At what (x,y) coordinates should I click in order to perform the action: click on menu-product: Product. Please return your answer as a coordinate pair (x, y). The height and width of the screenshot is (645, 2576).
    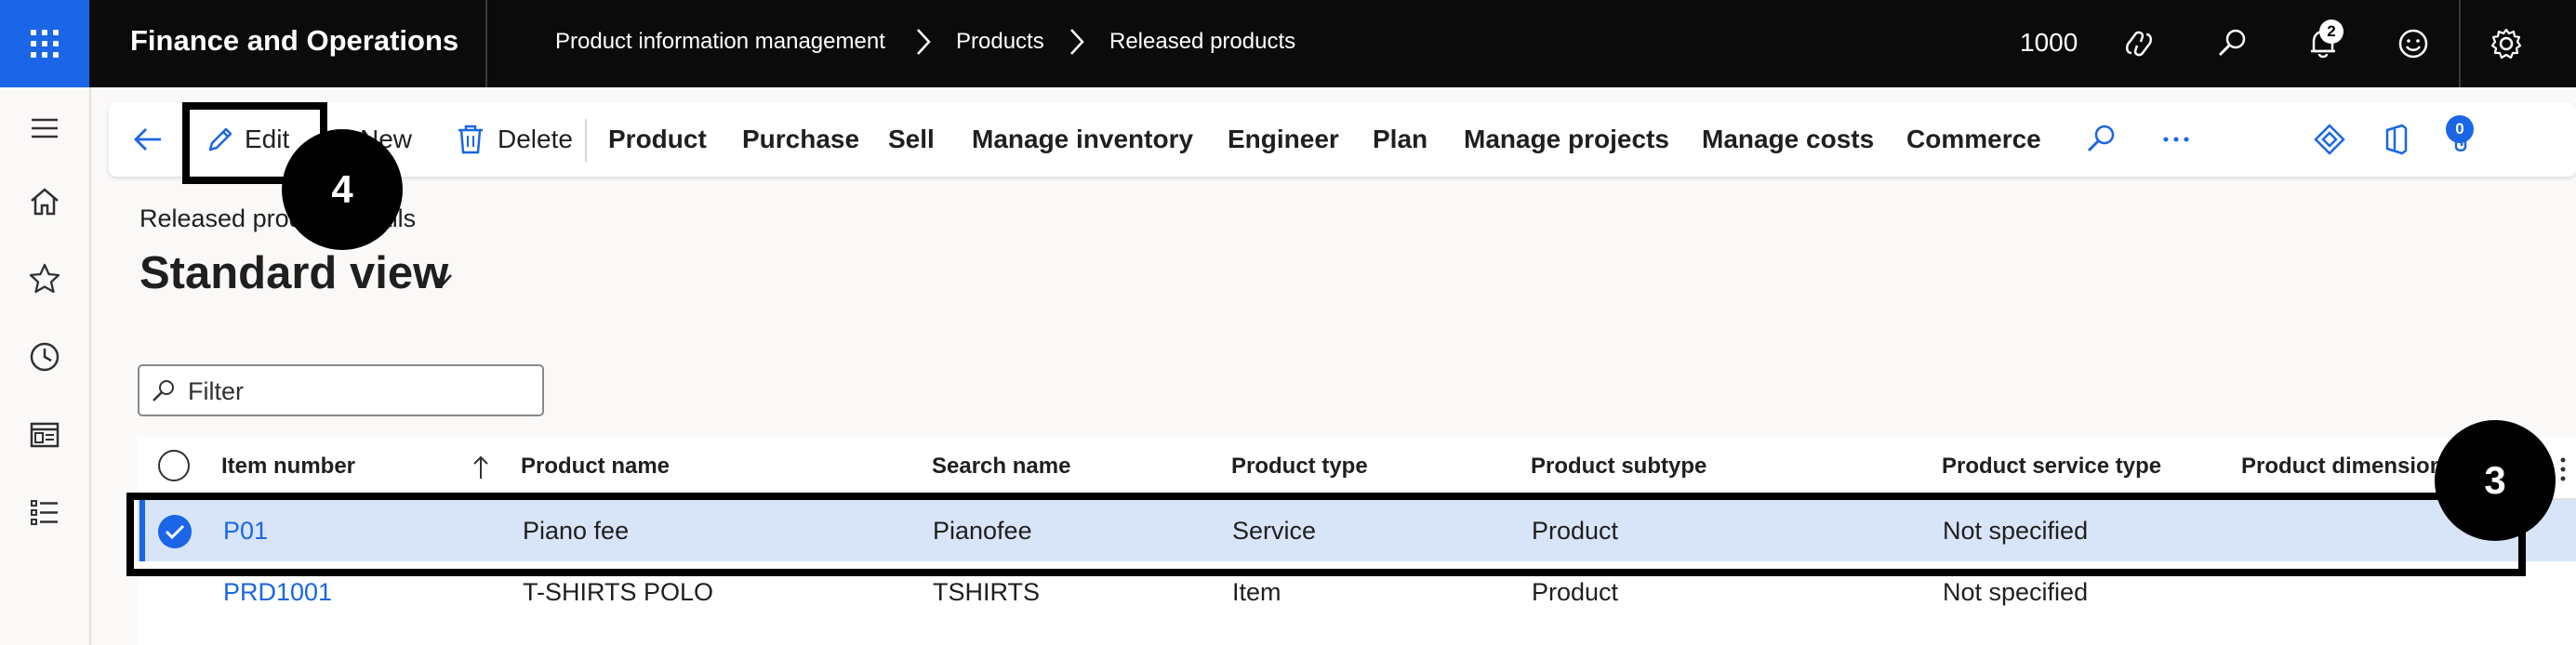
    Looking at the image, I should click on (657, 139).